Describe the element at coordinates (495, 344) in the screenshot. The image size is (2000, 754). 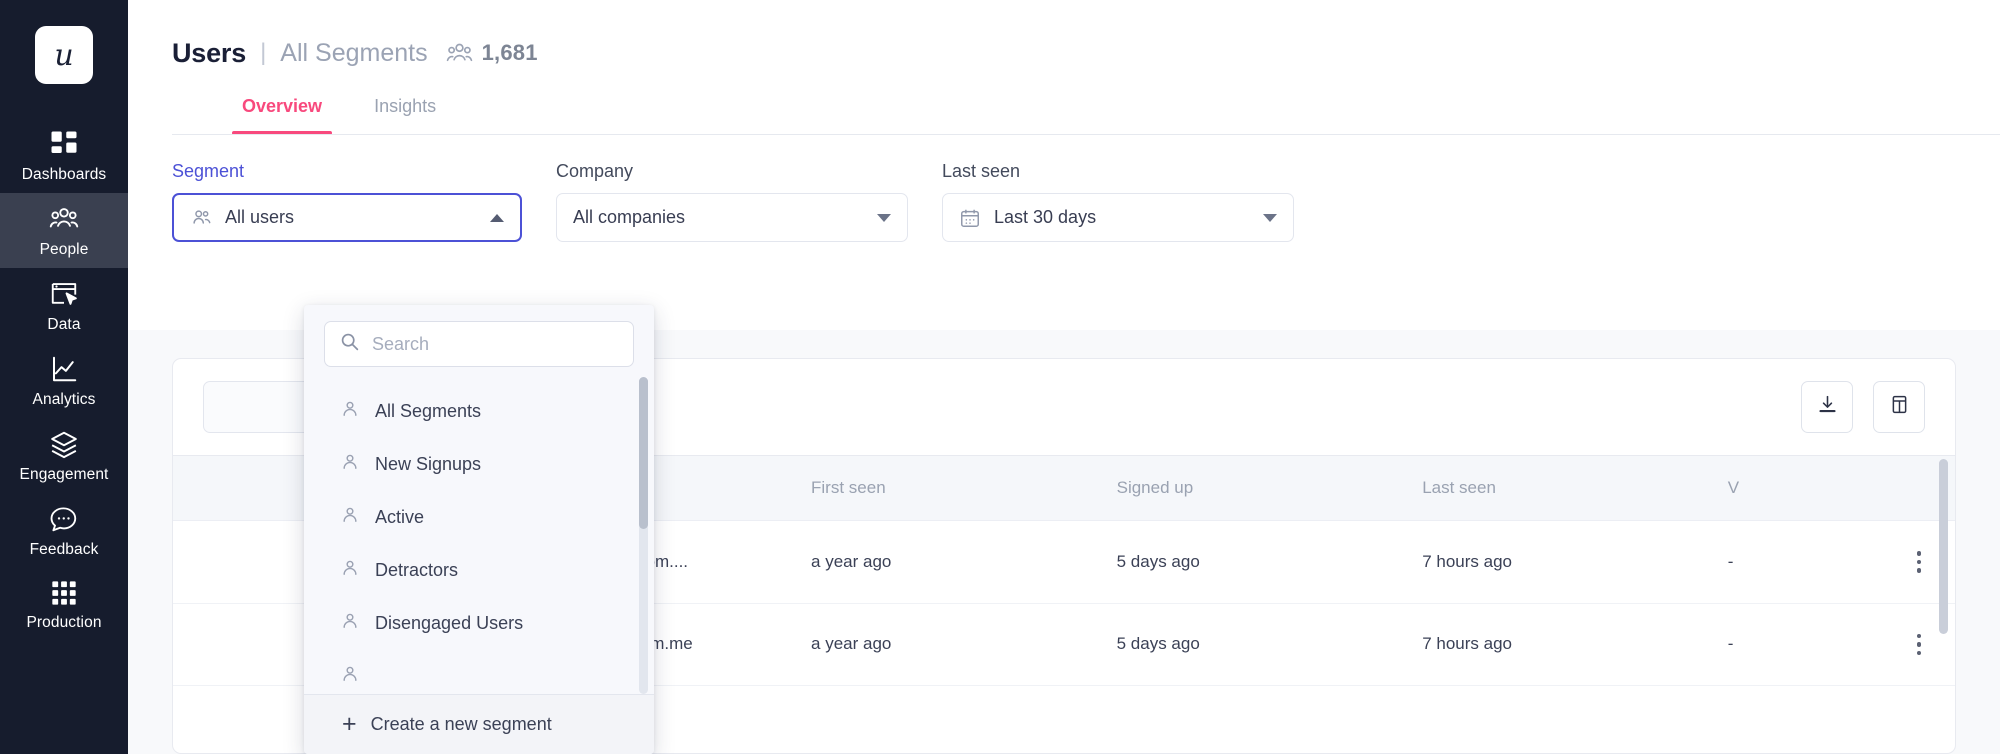
I see `segment-search-input` at that location.